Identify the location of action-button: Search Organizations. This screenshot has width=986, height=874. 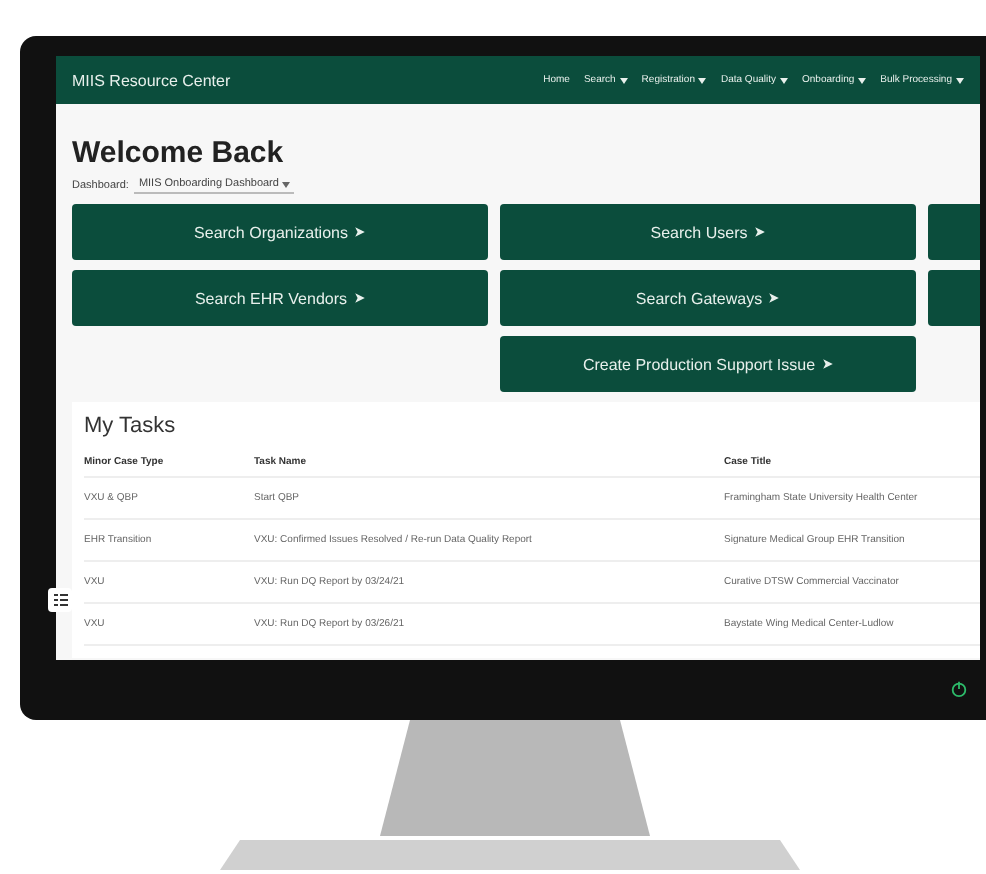
(280, 232).